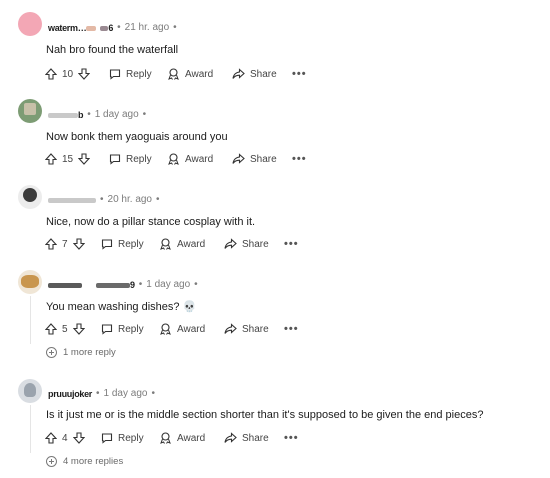 The image size is (550, 478). I want to click on action-bar: 10 Reply Award Share •••, so click(176, 74).